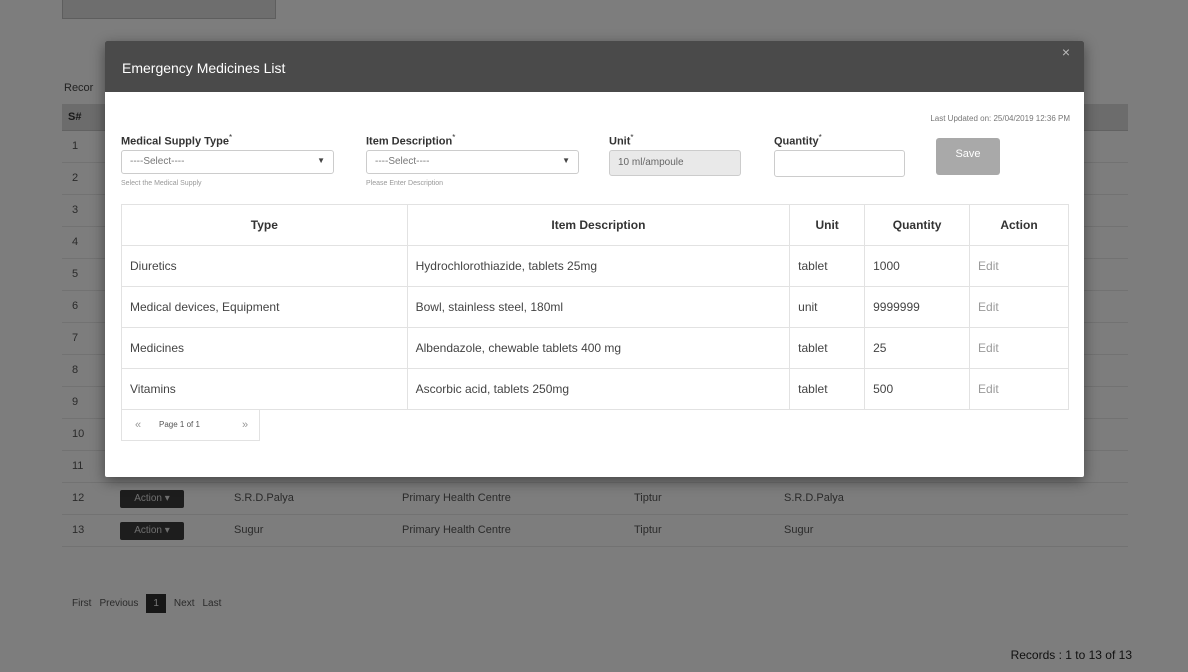  What do you see at coordinates (917, 225) in the screenshot?
I see `header-quantity: Quantity` at bounding box center [917, 225].